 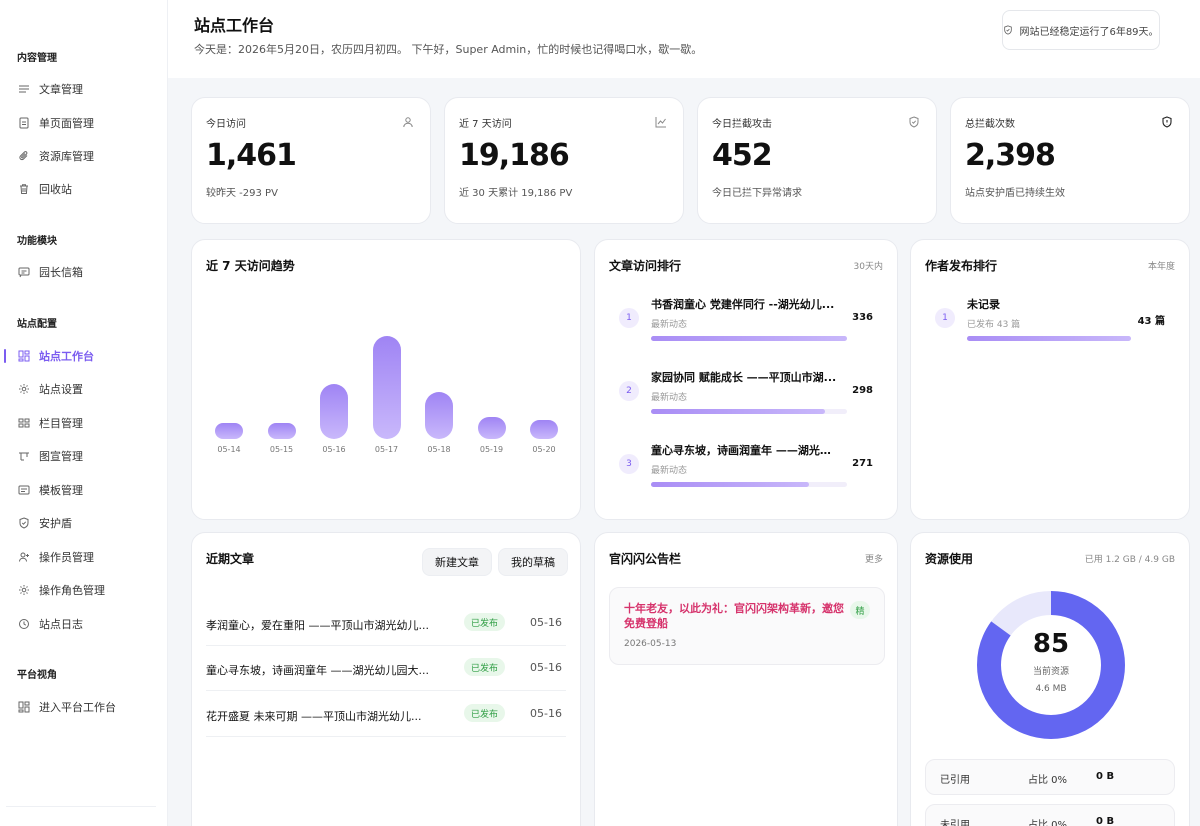 What do you see at coordinates (24, 523) in the screenshot?
I see `shield-icon` at bounding box center [24, 523].